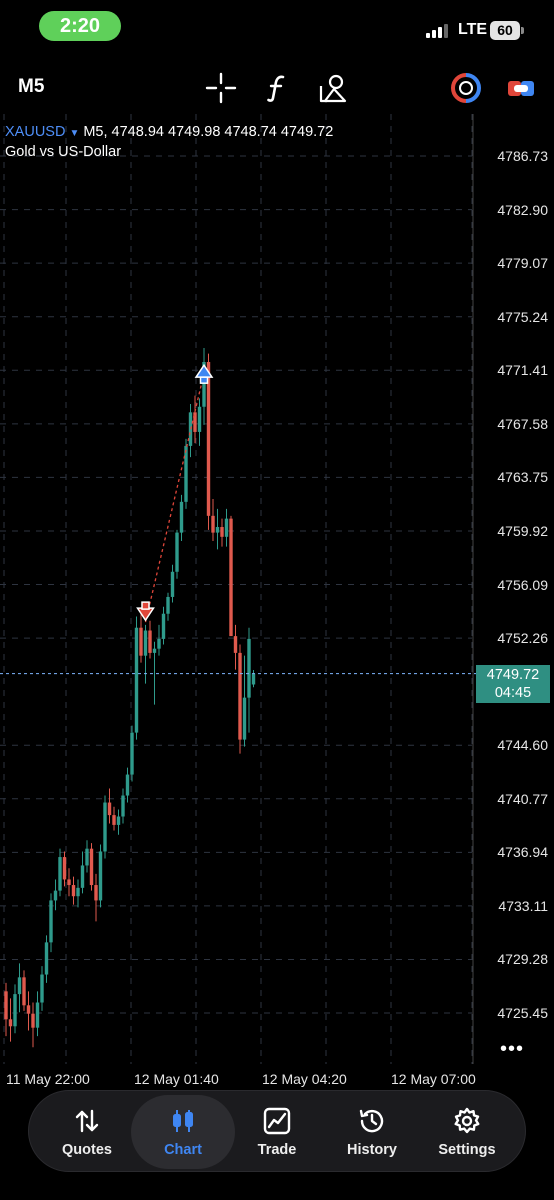 This screenshot has height=1200, width=554. What do you see at coordinates (513, 693) in the screenshot?
I see `bar-countdown: 04:45` at bounding box center [513, 693].